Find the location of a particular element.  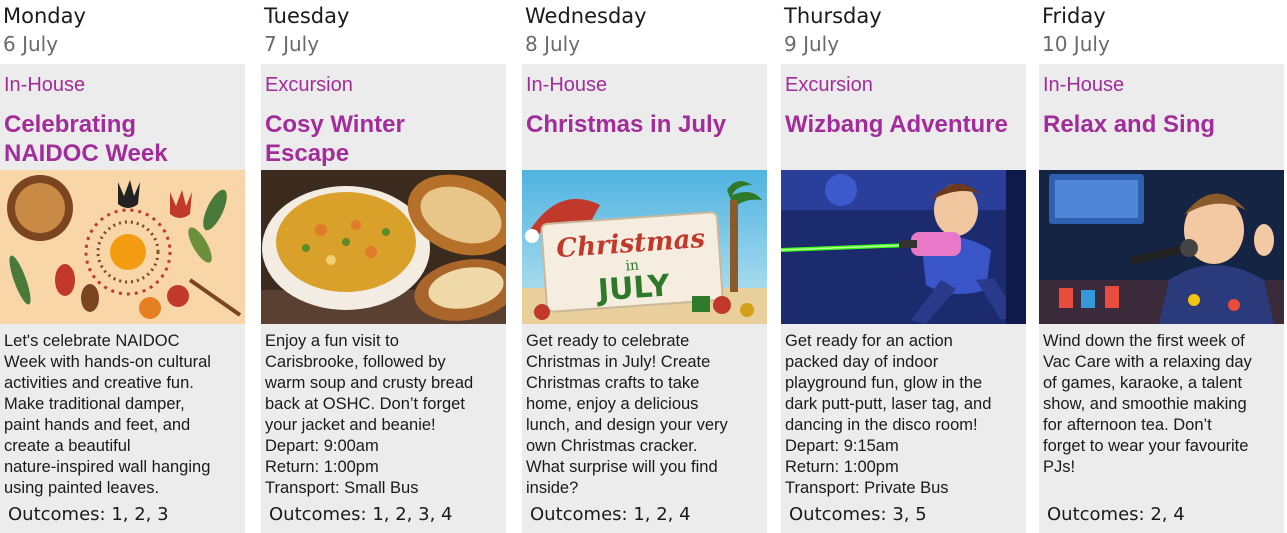

day-date: 6 July is located at coordinates (31, 44).